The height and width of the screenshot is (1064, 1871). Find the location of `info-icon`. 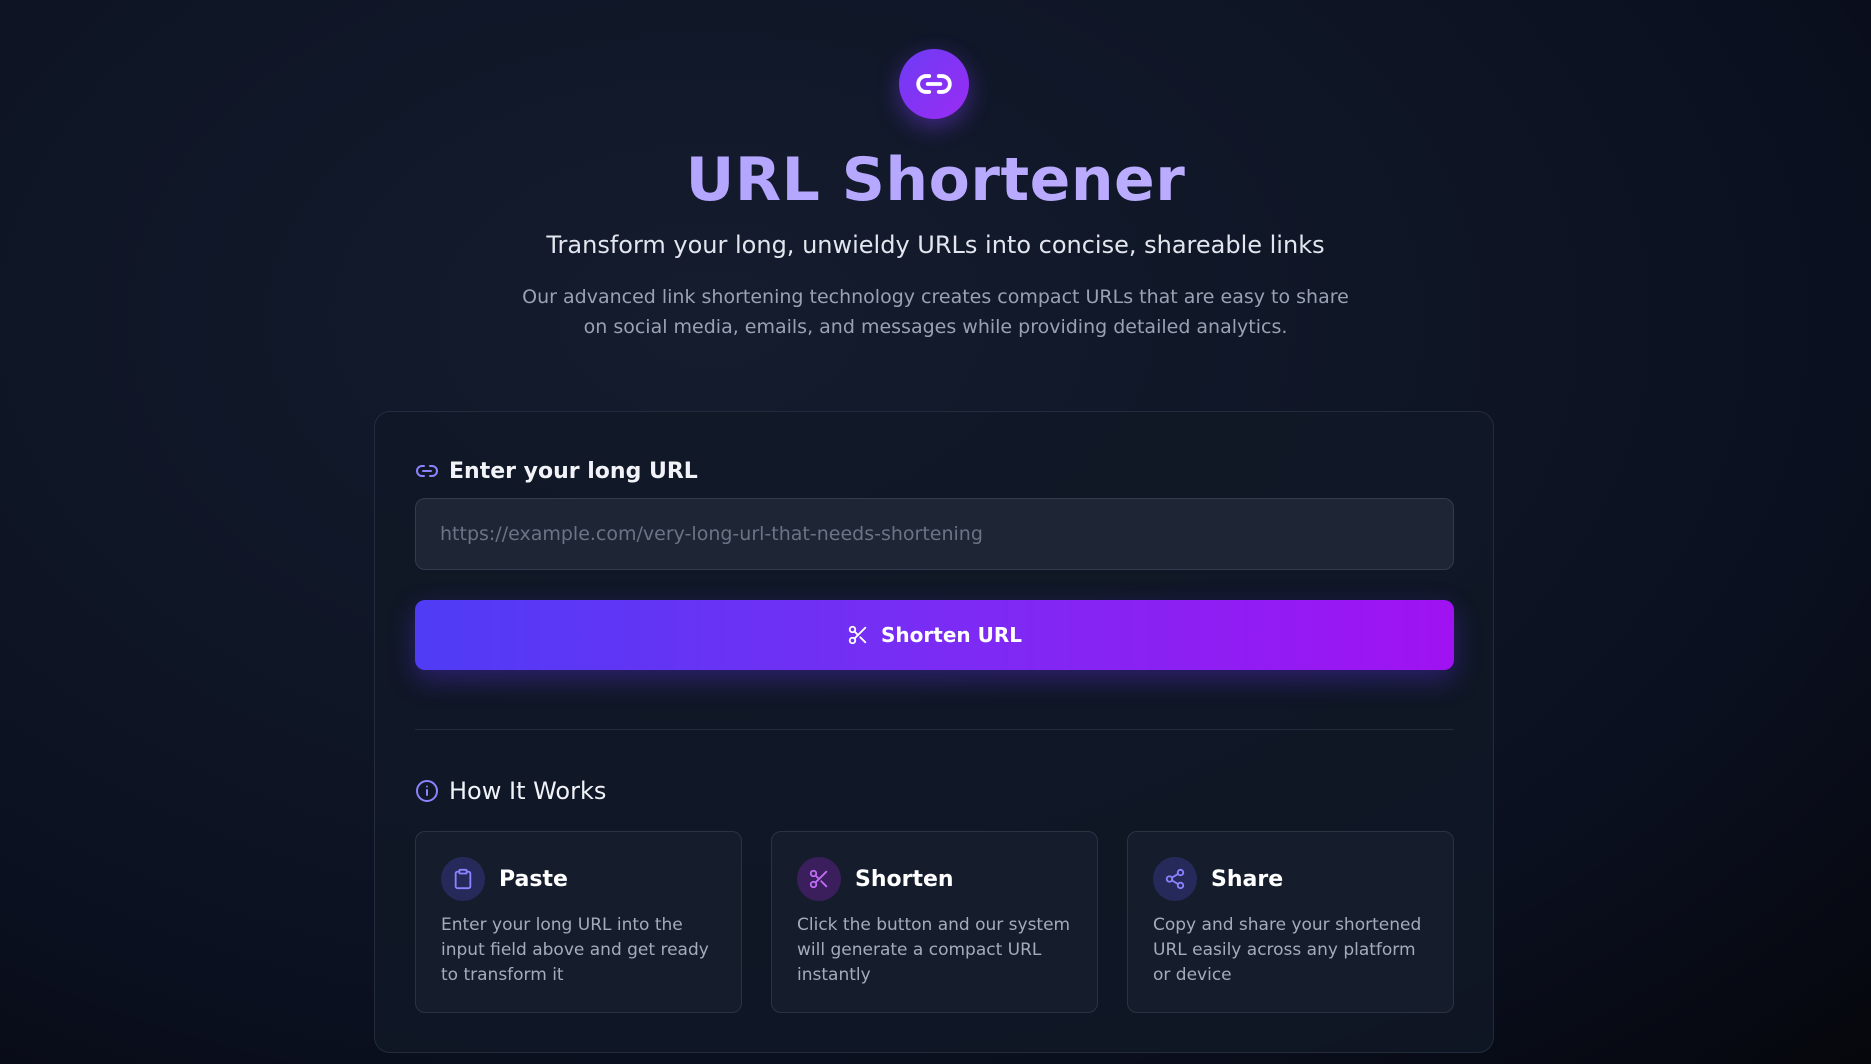

info-icon is located at coordinates (427, 791).